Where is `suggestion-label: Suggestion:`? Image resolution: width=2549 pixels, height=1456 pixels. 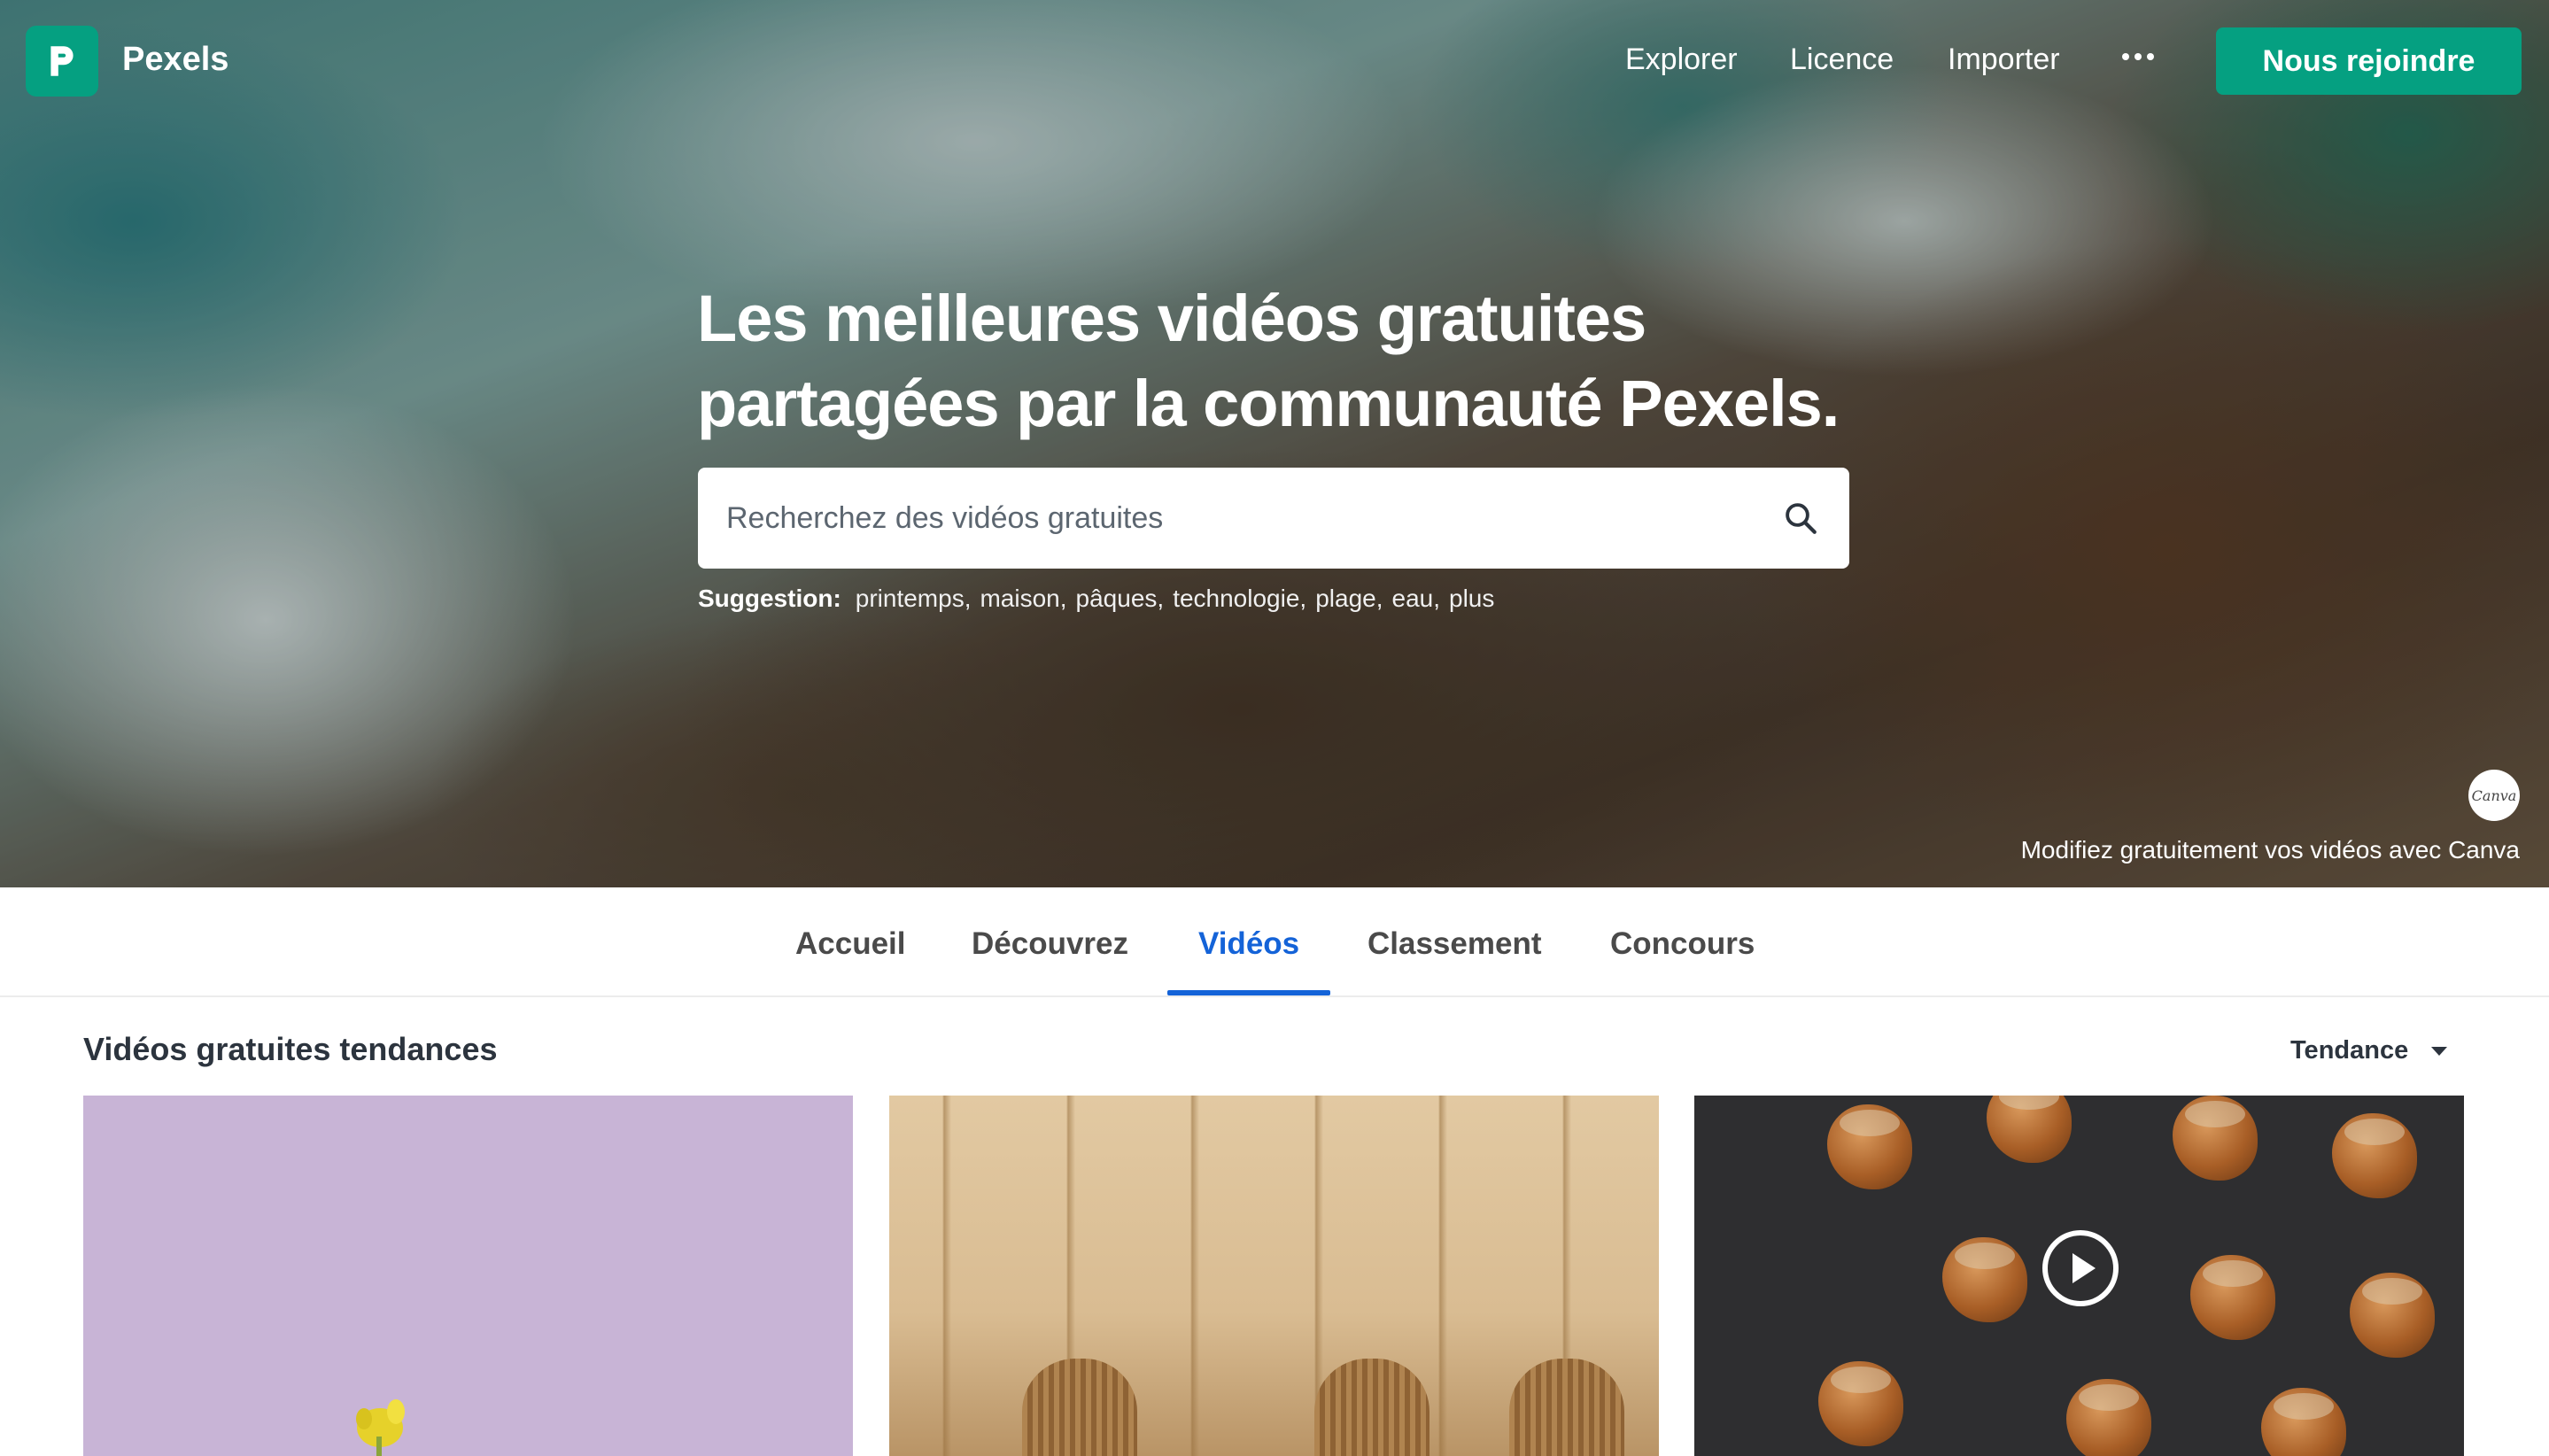
suggestion-label: Suggestion: is located at coordinates (770, 598).